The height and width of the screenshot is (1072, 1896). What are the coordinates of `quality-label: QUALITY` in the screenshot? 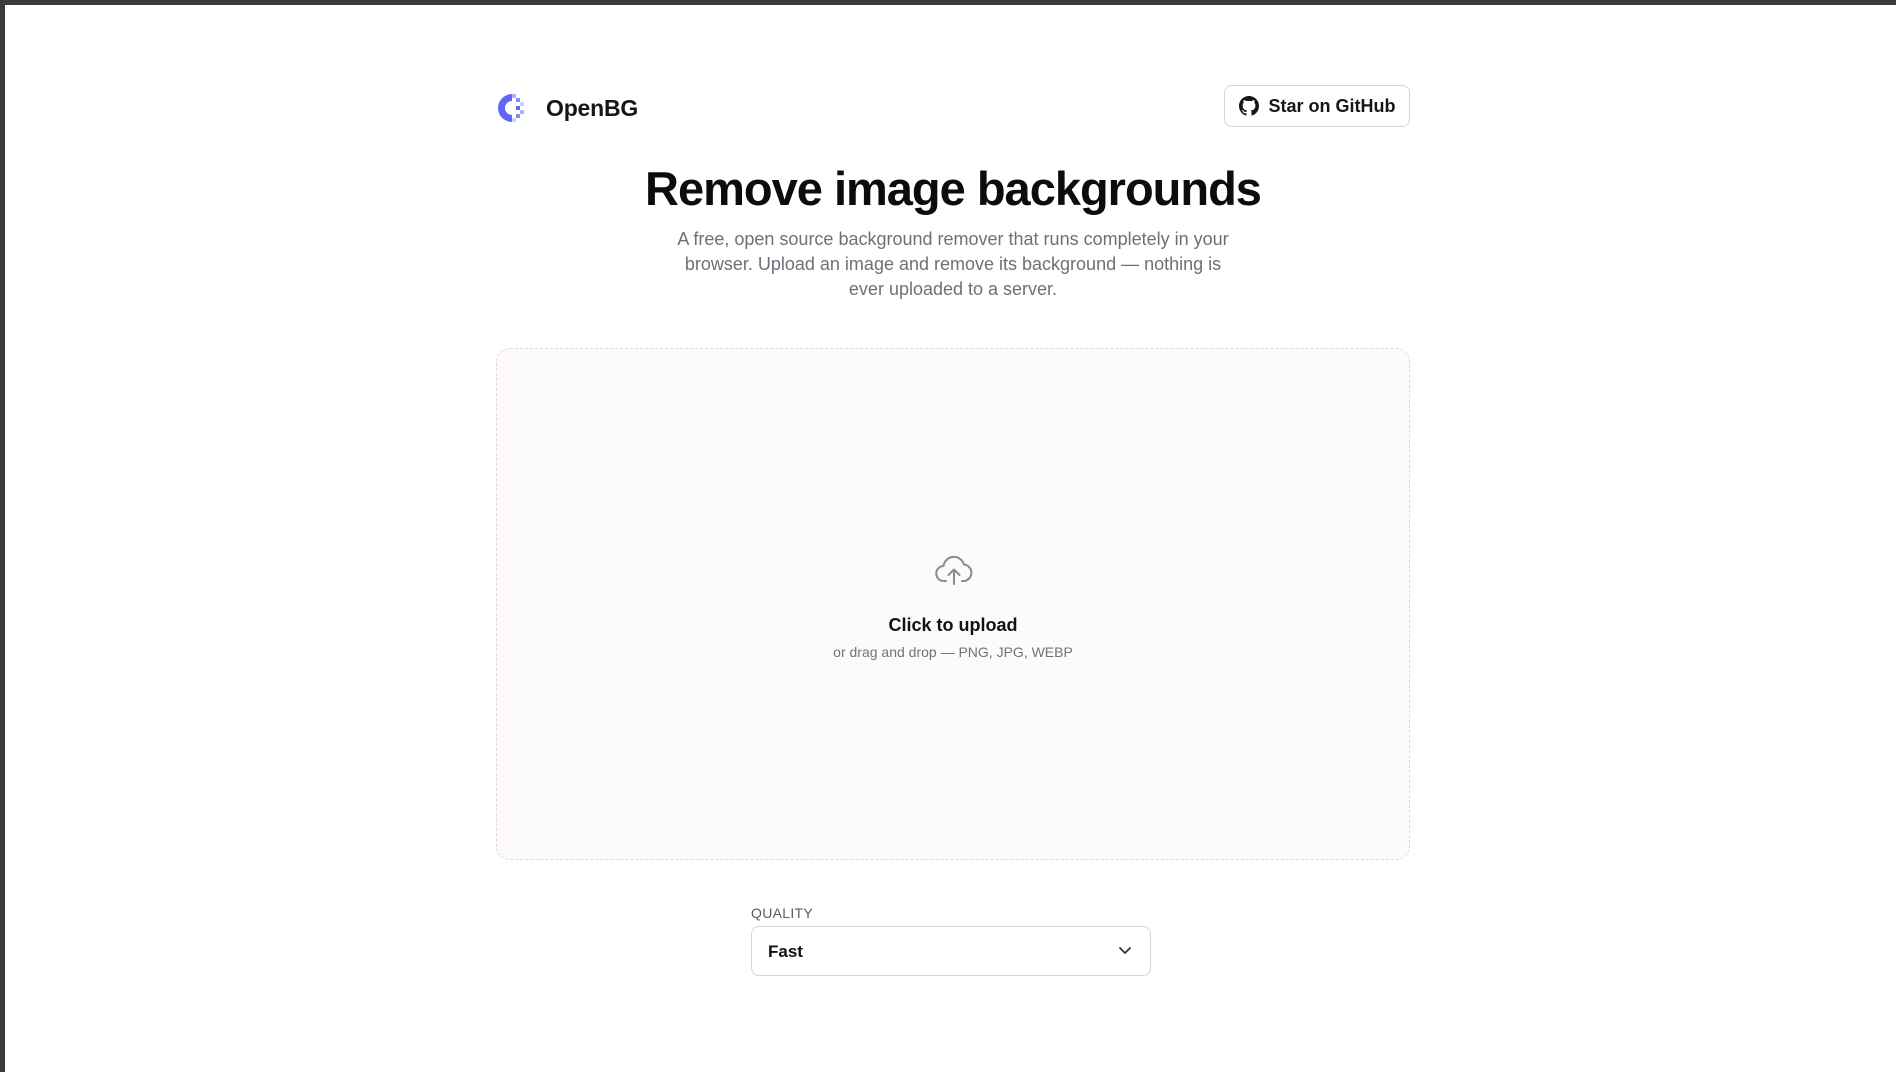 It's located at (782, 913).